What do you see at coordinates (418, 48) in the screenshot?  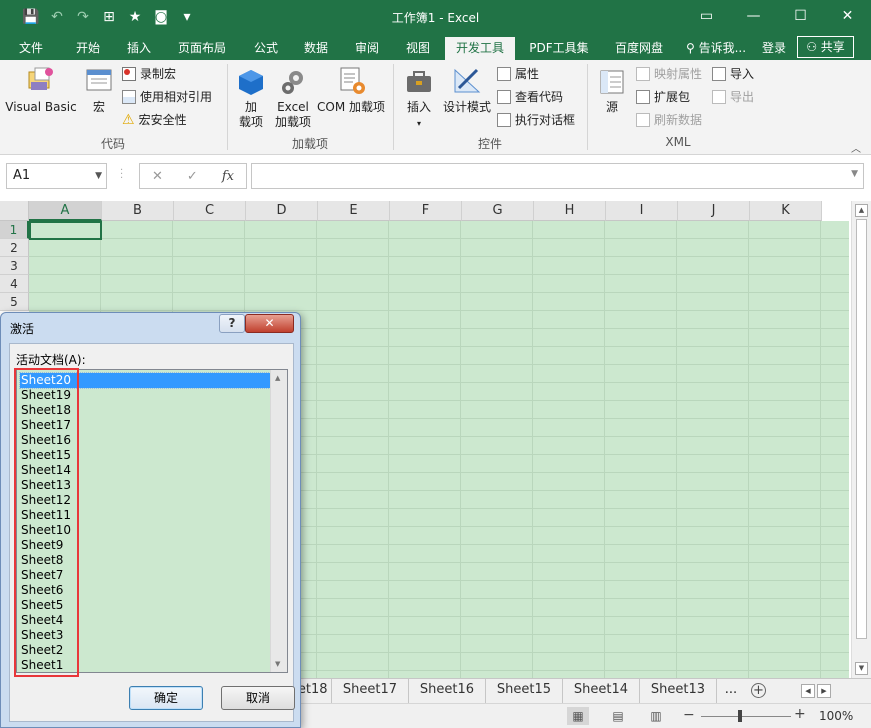 I see `tab-view: 视图` at bounding box center [418, 48].